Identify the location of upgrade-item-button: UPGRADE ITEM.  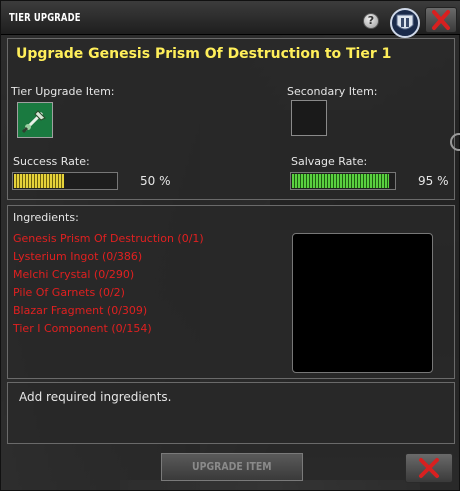
(232, 467).